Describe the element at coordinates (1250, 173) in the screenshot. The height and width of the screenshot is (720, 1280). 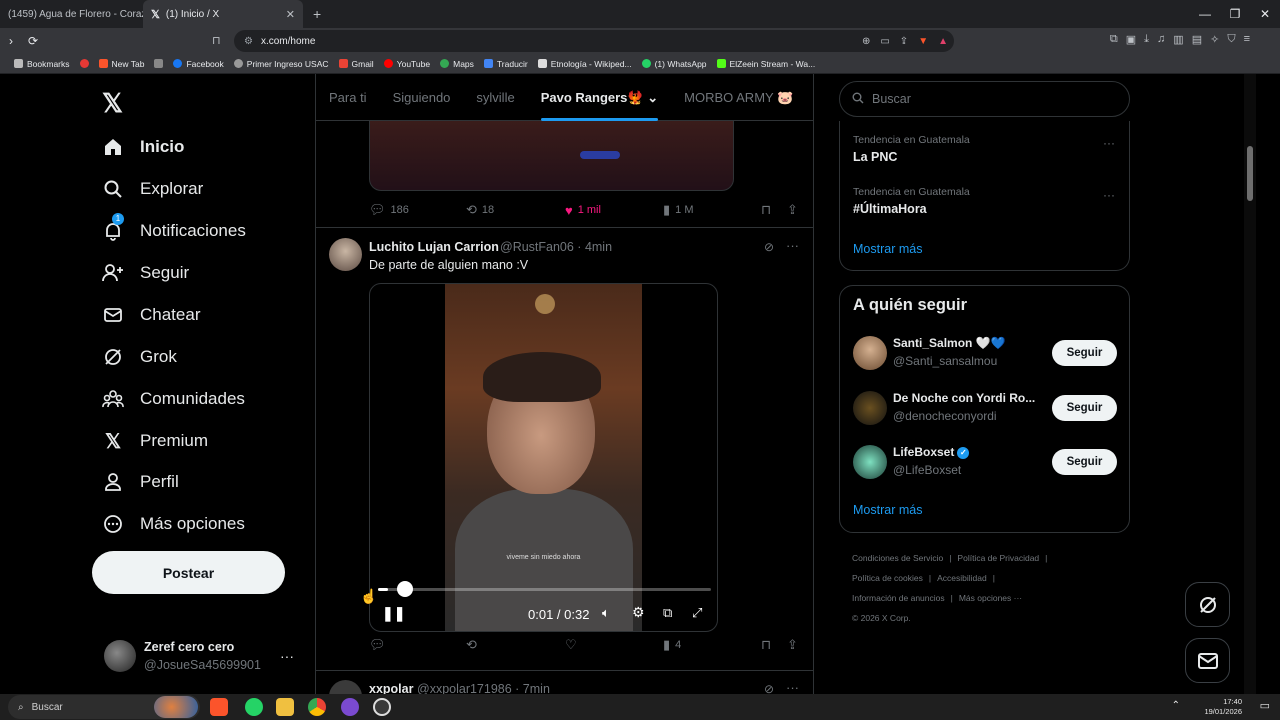
I see `scrollbar-thumb` at that location.